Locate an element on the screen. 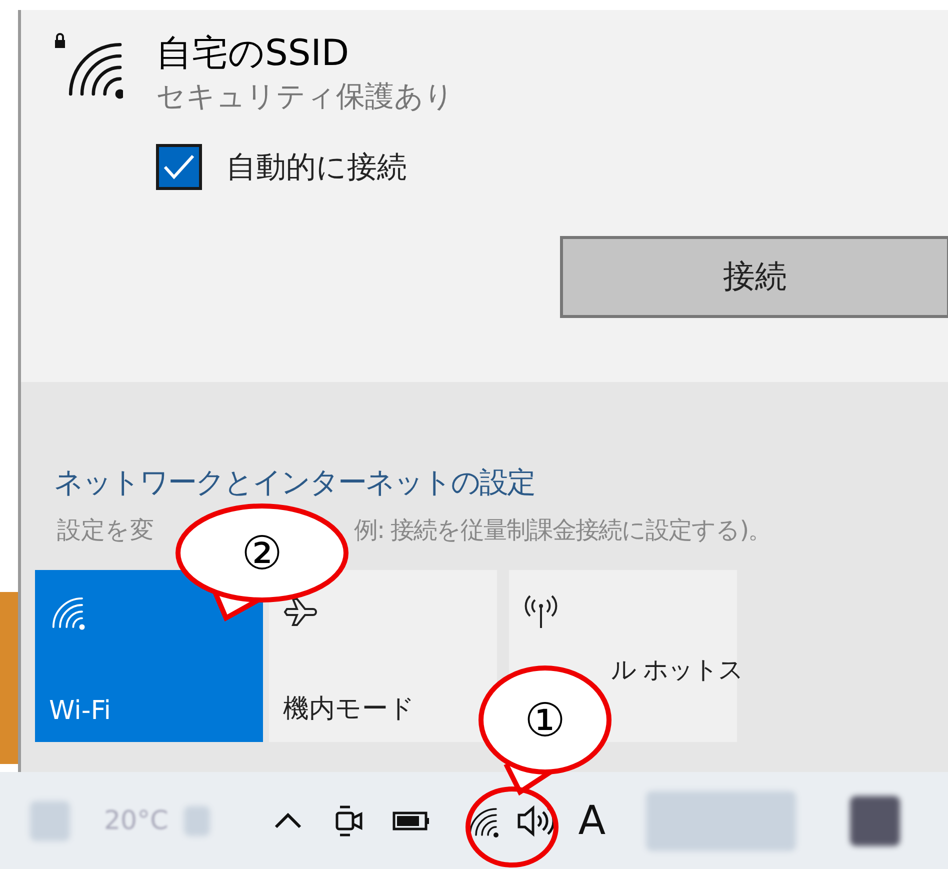 This screenshot has height=869, width=948. checkbox-label: 自動的に接続 is located at coordinates (316, 167).